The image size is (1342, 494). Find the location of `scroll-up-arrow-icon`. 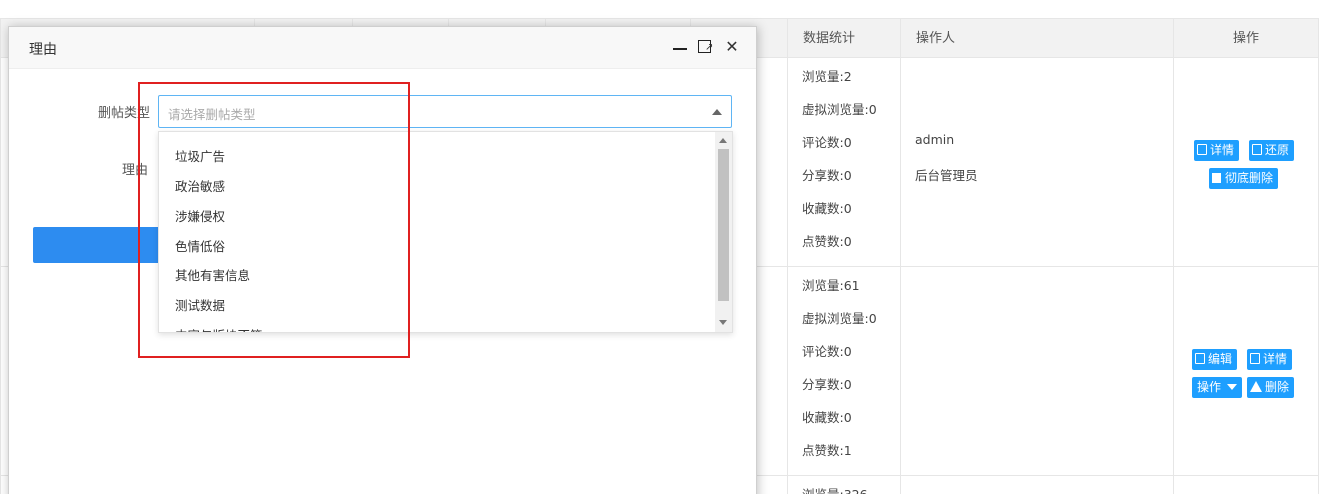

scroll-up-arrow-icon is located at coordinates (723, 140).